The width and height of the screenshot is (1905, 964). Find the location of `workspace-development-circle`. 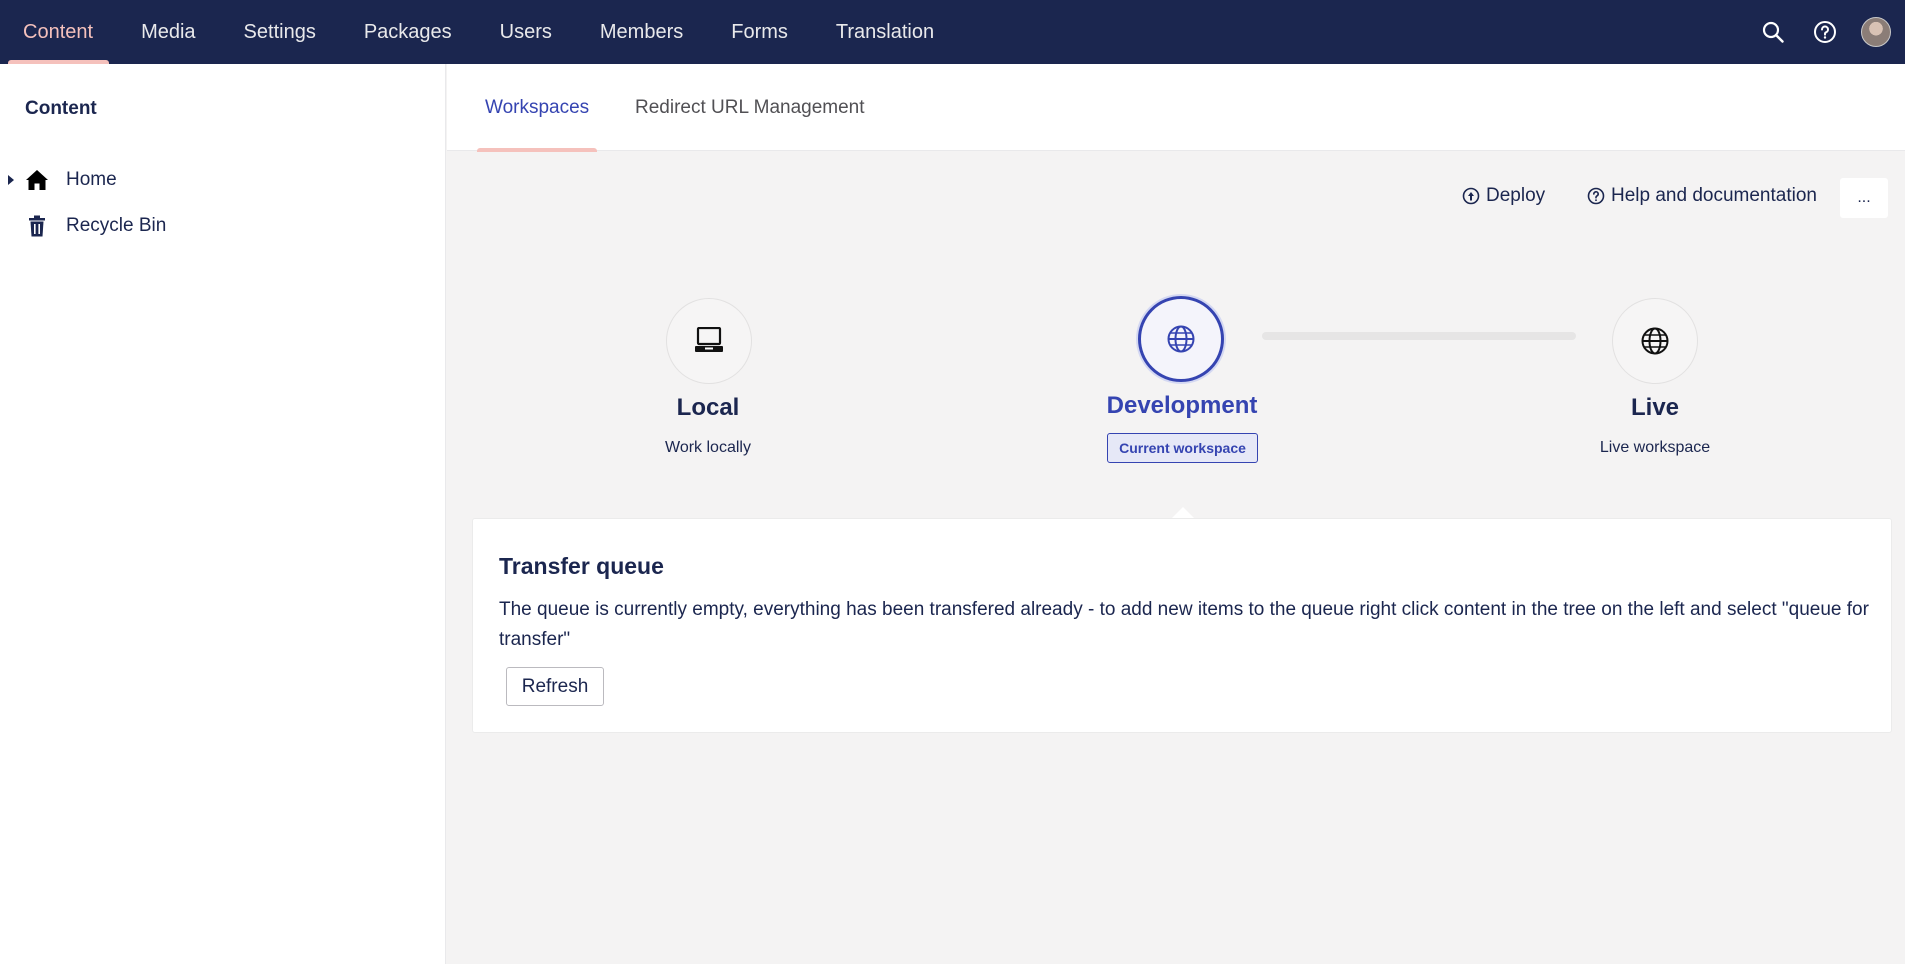

workspace-development-circle is located at coordinates (1181, 339).